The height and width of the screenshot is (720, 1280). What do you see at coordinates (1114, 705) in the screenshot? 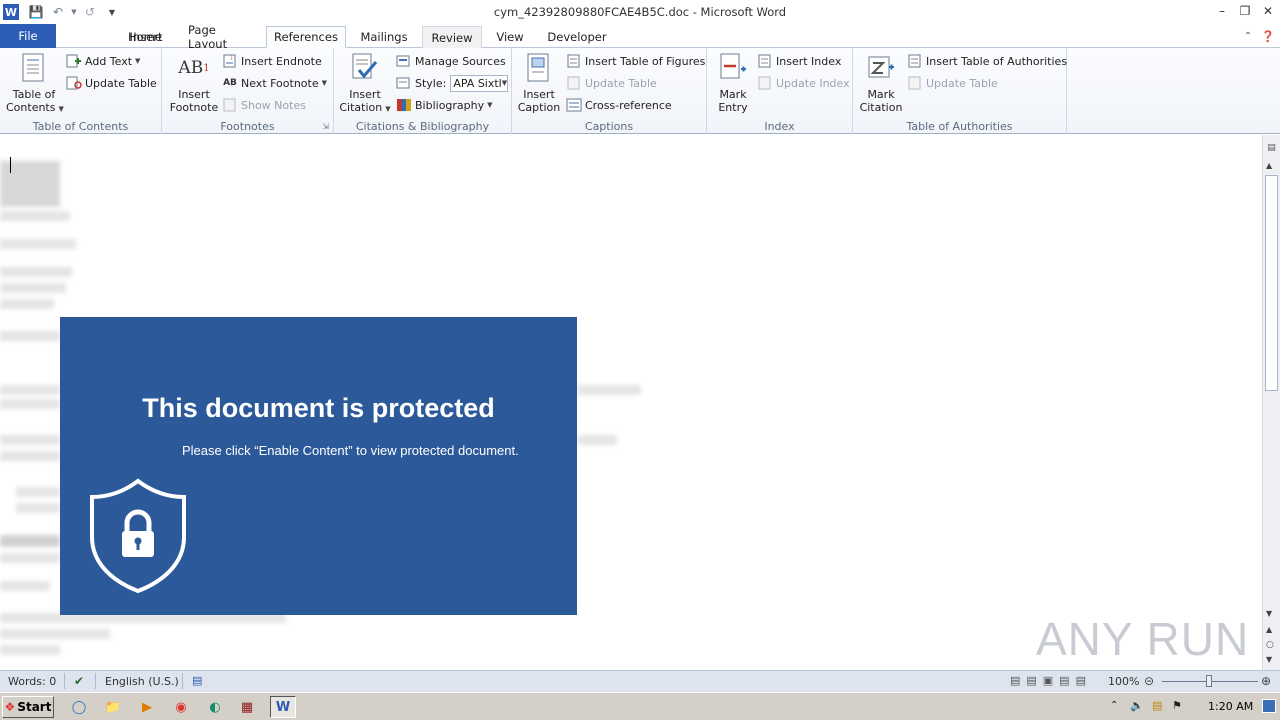
I see `show-hidden-icons-icon: ⌃` at bounding box center [1114, 705].